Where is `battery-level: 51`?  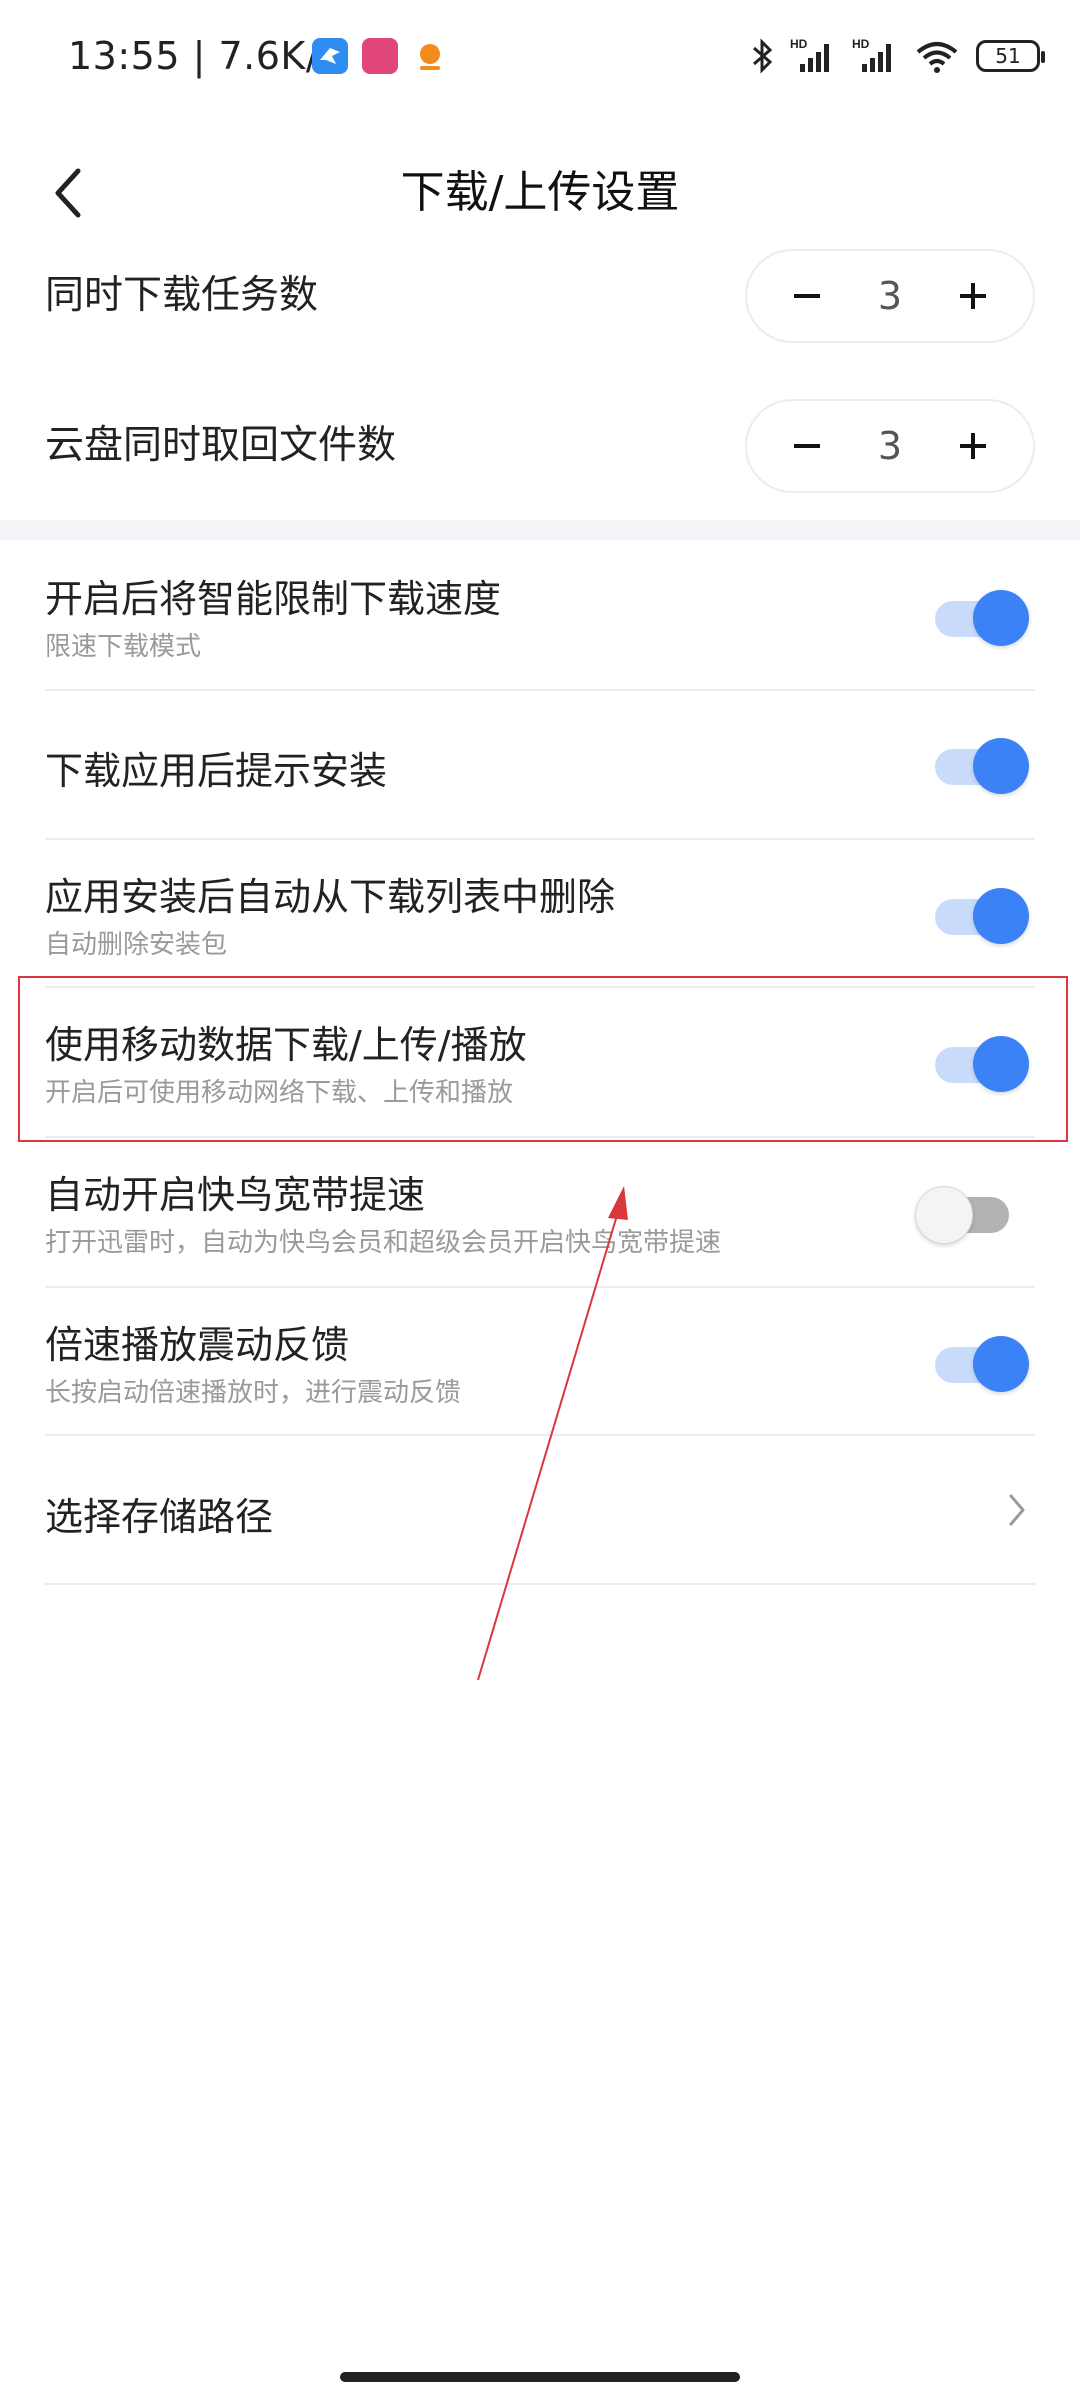
battery-level: 51 is located at coordinates (1008, 56).